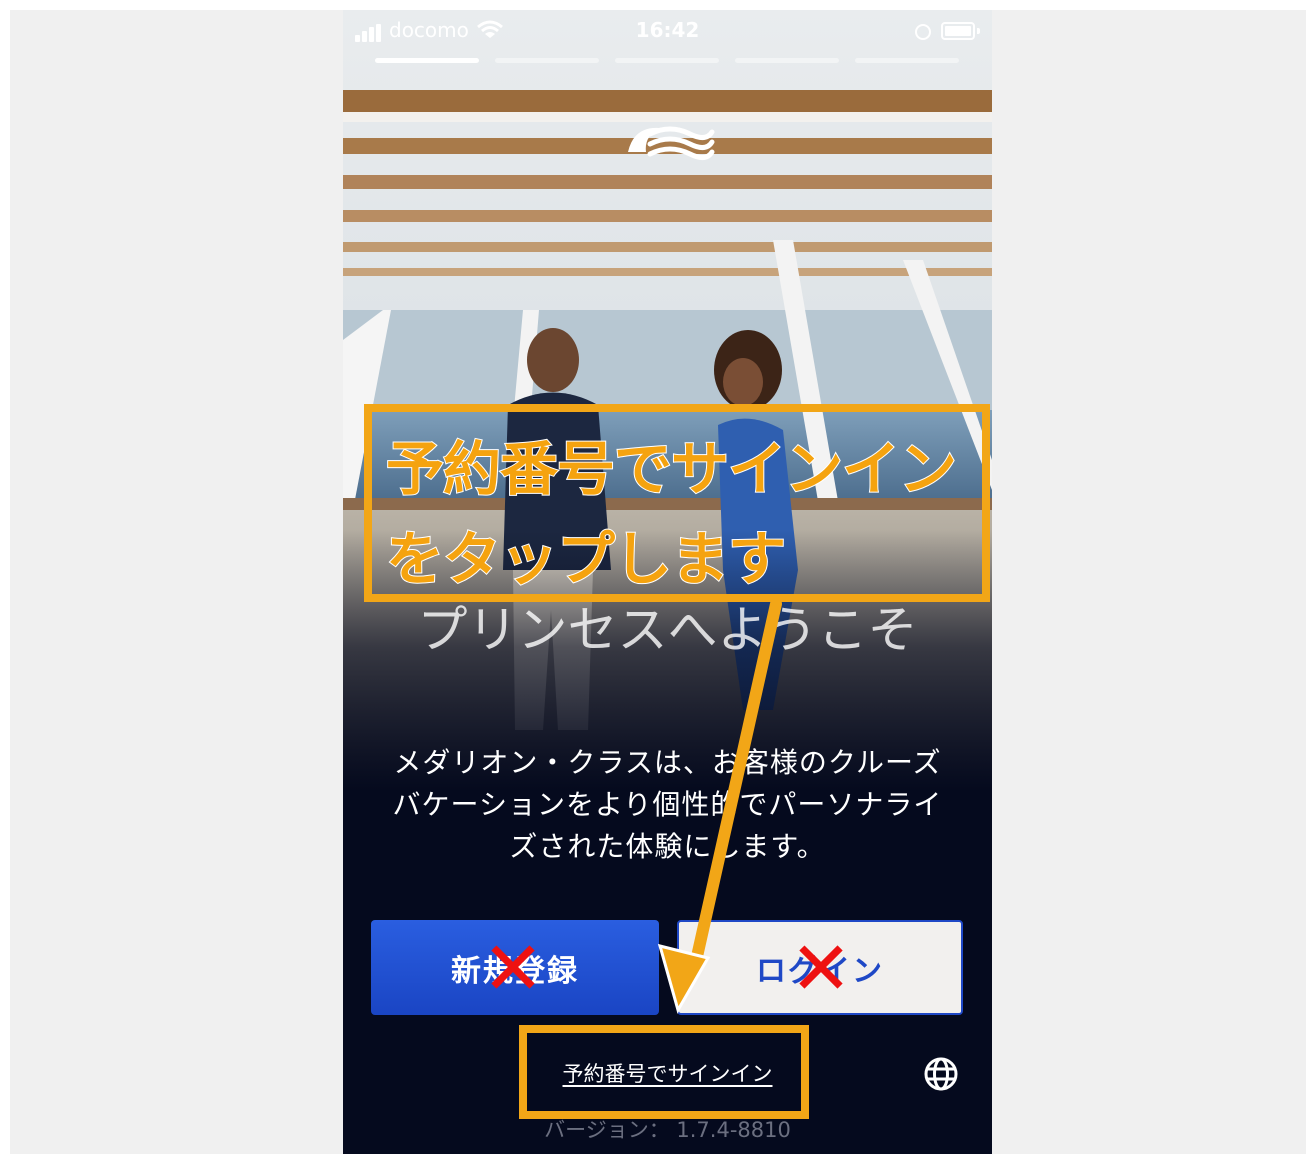 This screenshot has height=1154, width=1316. What do you see at coordinates (941, 1074) in the screenshot?
I see `globe-icon` at bounding box center [941, 1074].